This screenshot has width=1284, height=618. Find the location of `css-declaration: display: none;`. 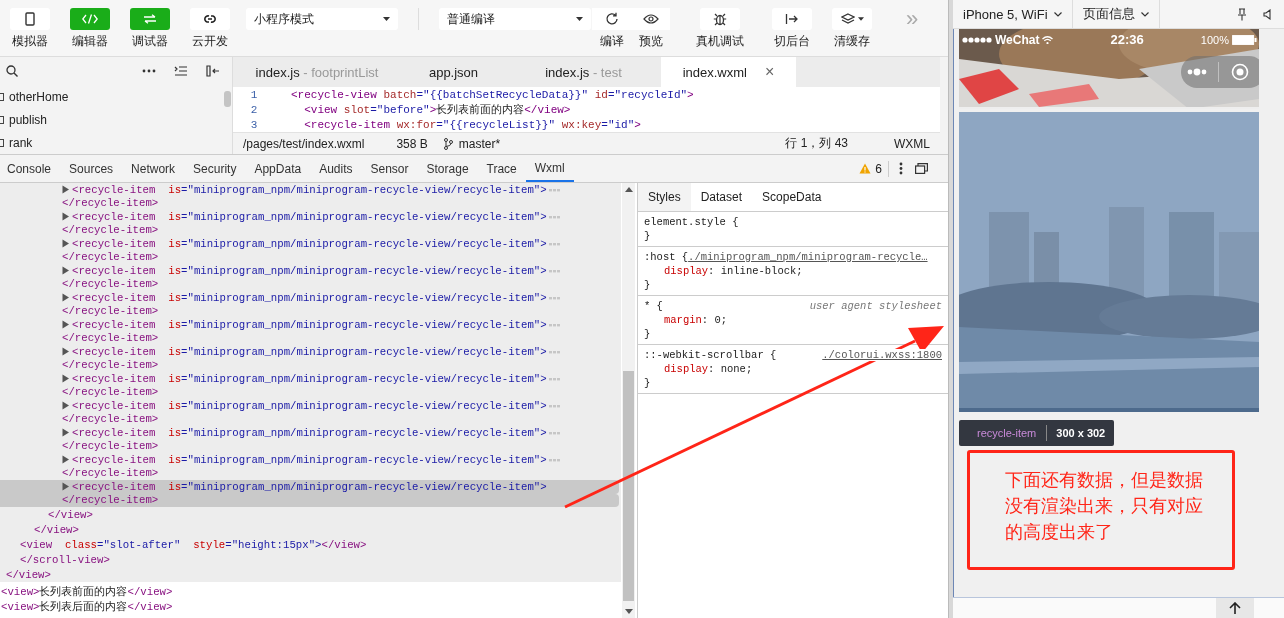

css-declaration: display: none; is located at coordinates (793, 369).